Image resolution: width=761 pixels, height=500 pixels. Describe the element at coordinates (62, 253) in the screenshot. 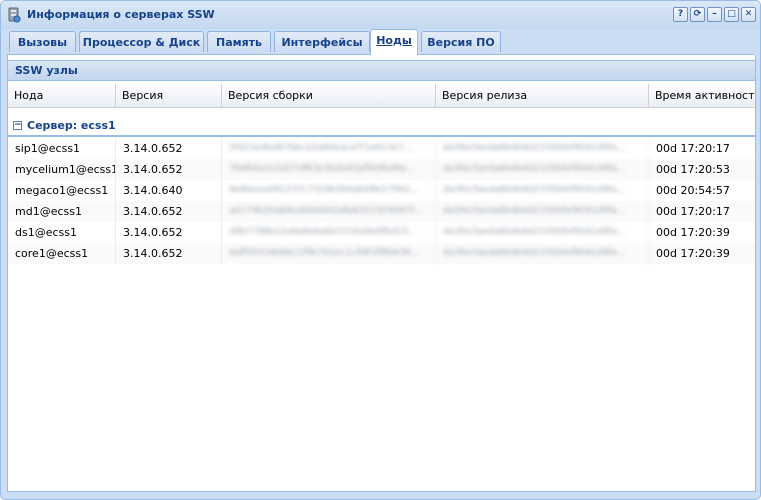

I see `node-cell: core1@ecss1` at that location.